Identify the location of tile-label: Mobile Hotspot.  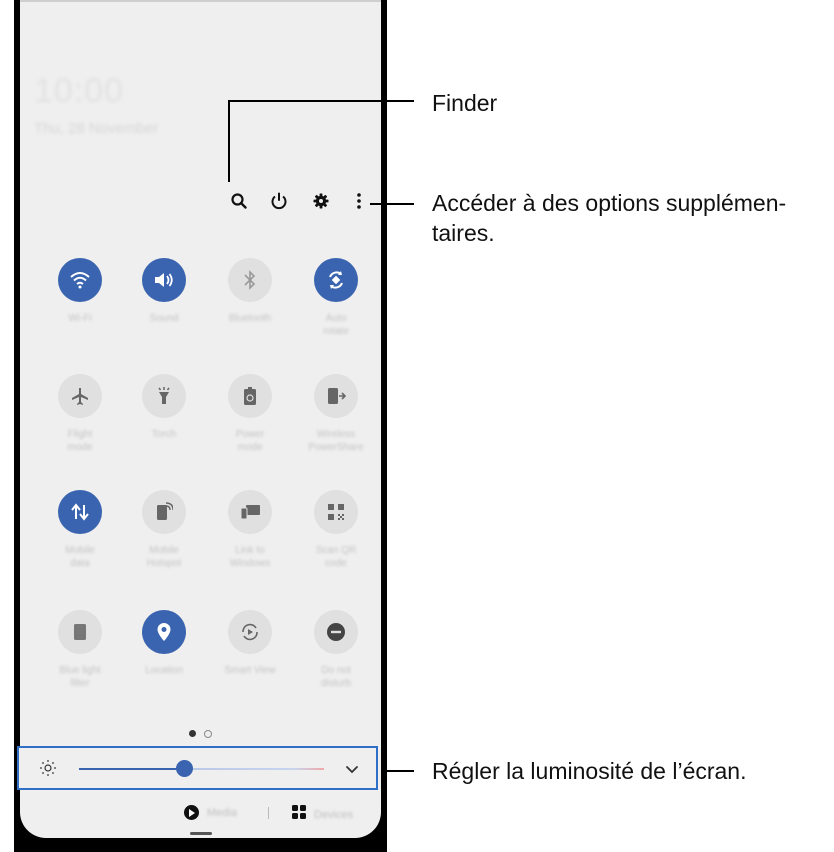
(164, 557).